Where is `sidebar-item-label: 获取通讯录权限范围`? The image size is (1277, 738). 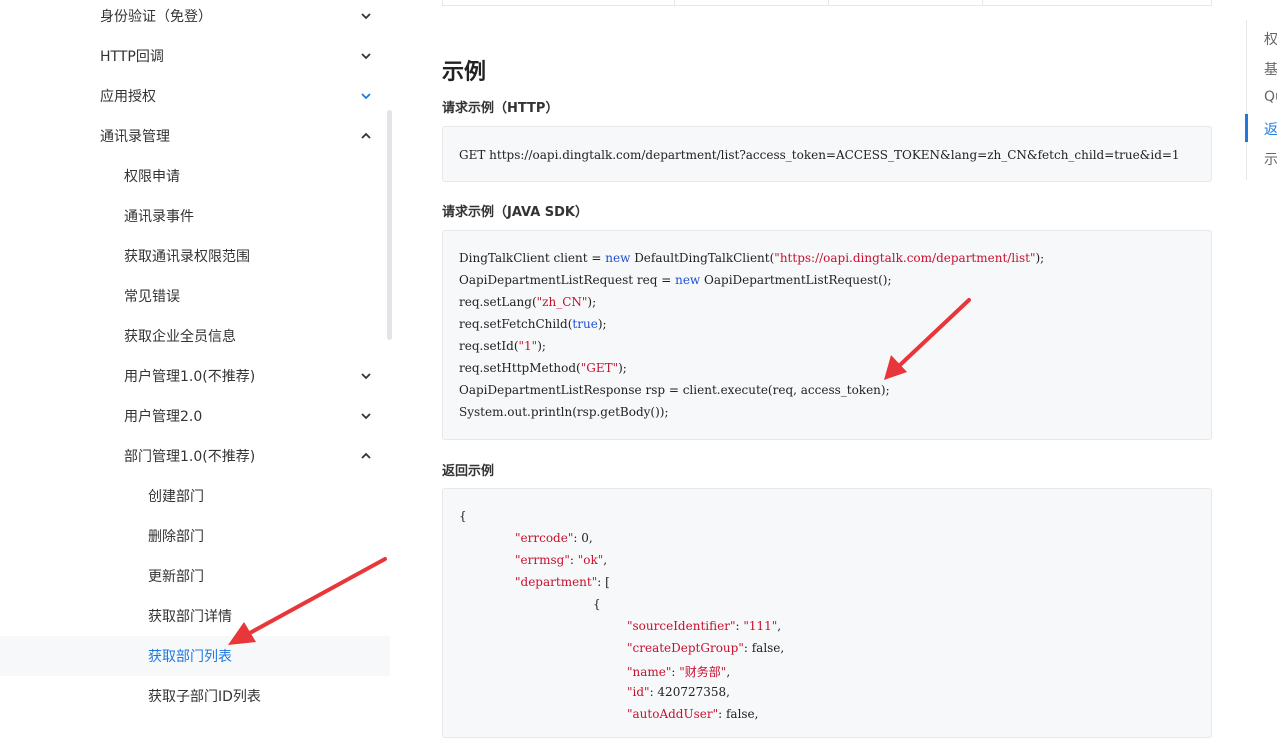
sidebar-item-label: 获取通讯录权限范围 is located at coordinates (187, 257).